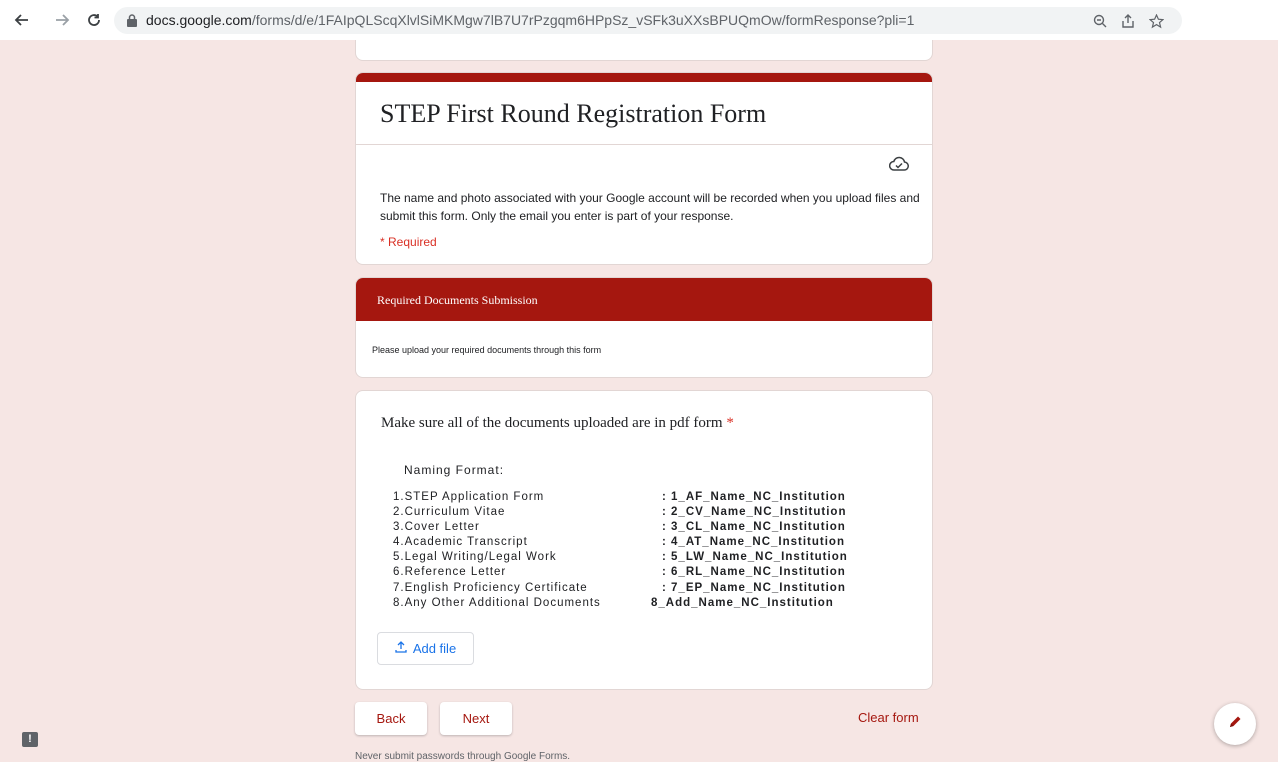 The width and height of the screenshot is (1278, 762). I want to click on doc-filename: : 7_EP_Name_NC_Institution, so click(754, 587).